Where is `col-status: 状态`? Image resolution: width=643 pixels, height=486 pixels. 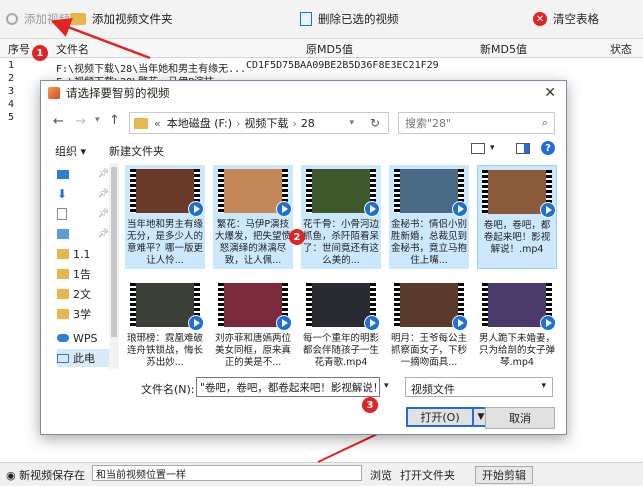 col-status: 状态 is located at coordinates (621, 49).